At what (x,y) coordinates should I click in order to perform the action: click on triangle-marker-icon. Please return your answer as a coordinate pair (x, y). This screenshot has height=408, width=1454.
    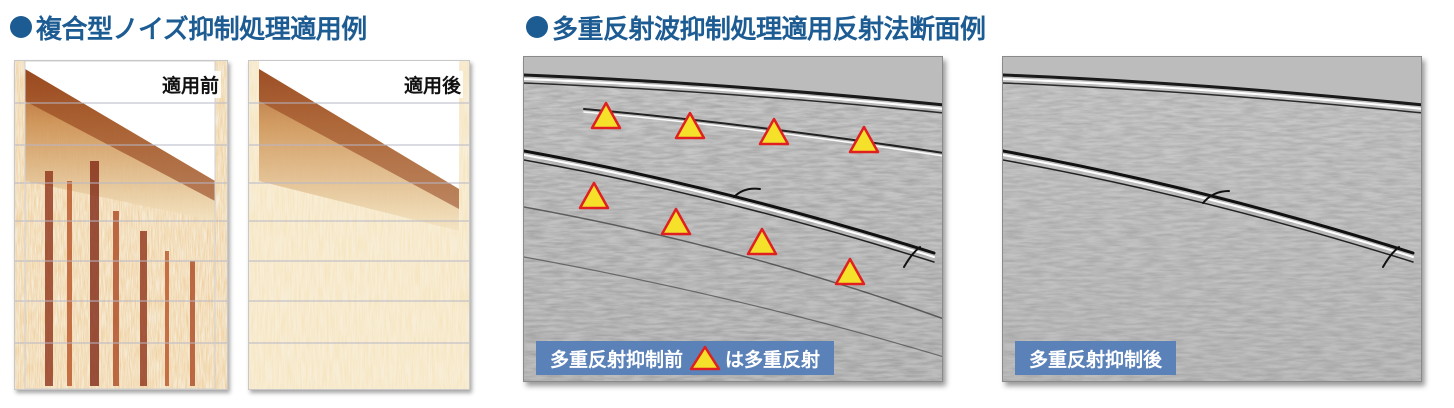
    Looking at the image, I should click on (705, 358).